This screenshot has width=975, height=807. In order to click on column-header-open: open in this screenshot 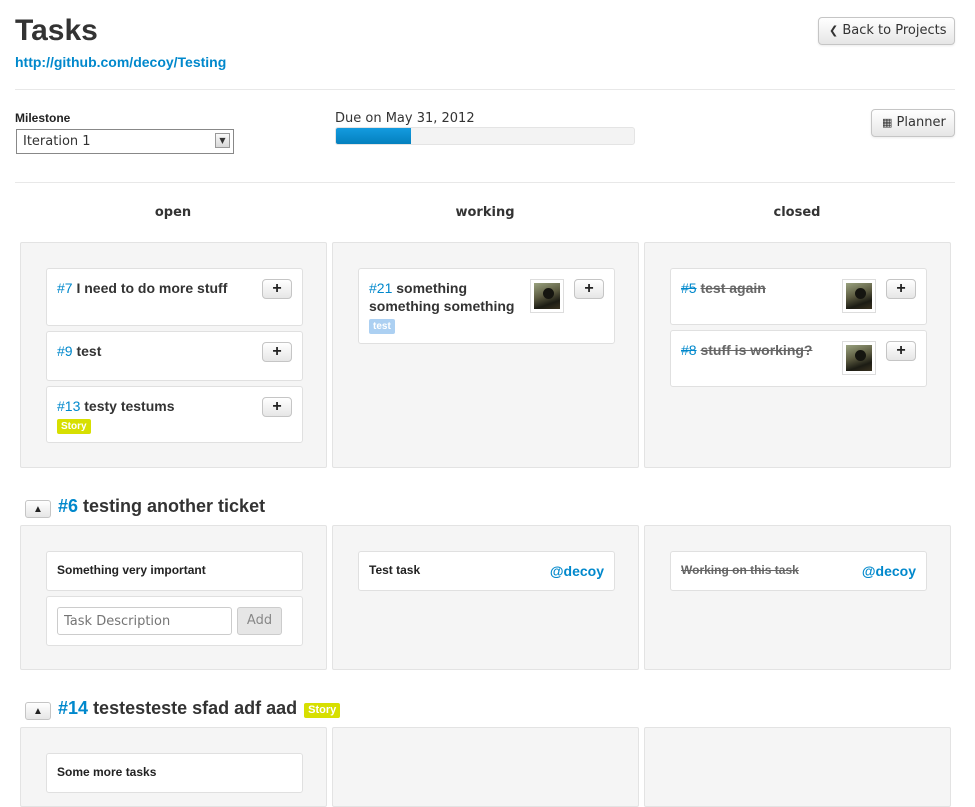, I will do `click(173, 212)`.